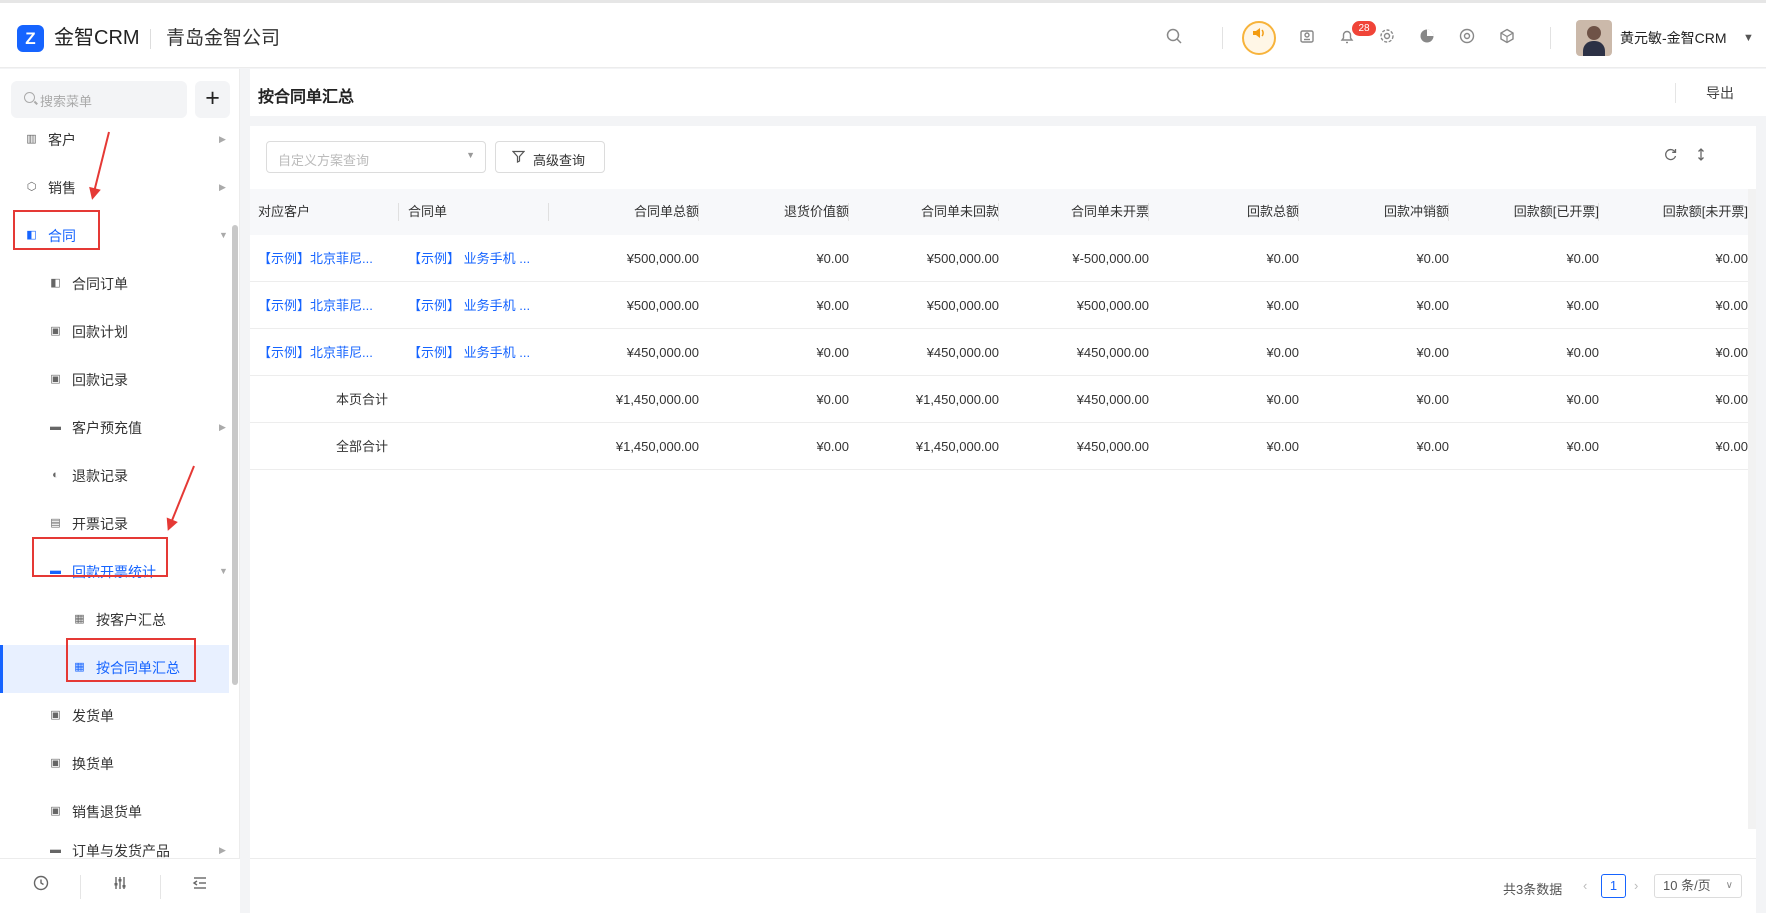 This screenshot has width=1766, height=913. Describe the element at coordinates (1705, 212) in the screenshot. I see `column-header: 回款额[未开票]` at that location.